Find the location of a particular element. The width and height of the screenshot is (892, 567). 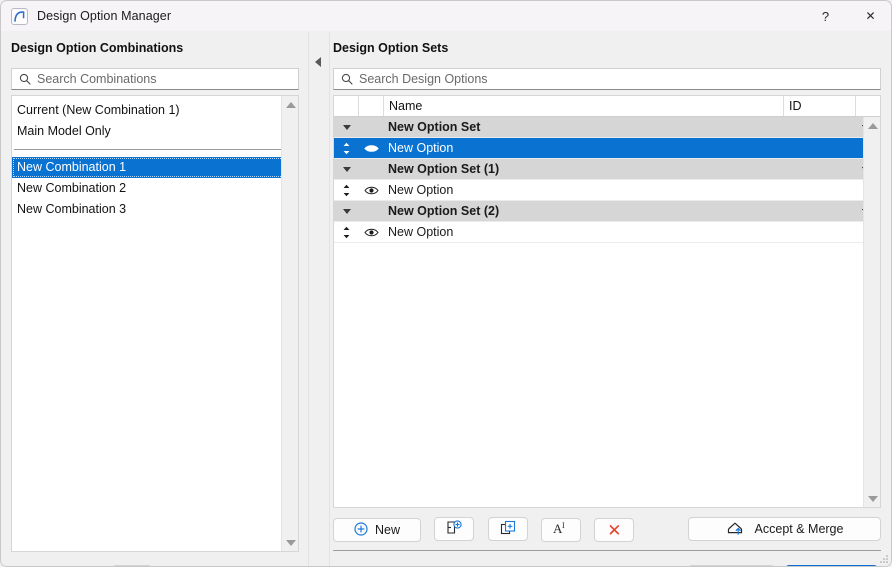

design-options-scrollbar is located at coordinates (871, 312).